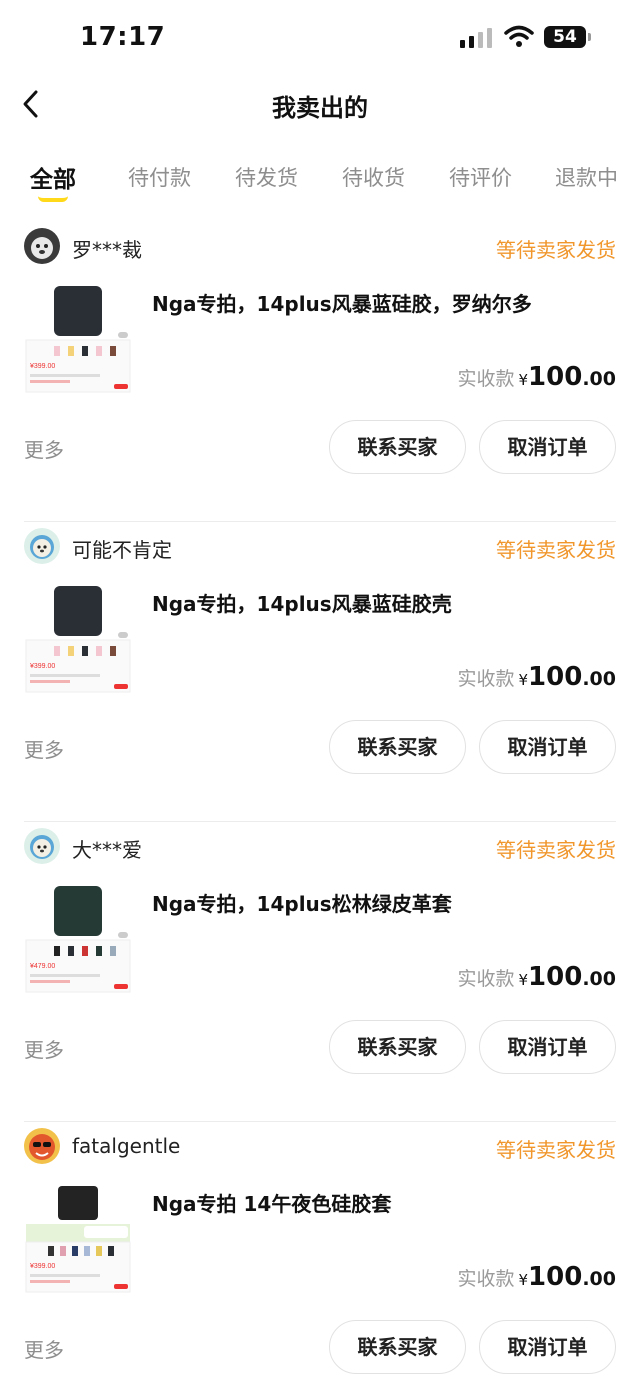  Describe the element at coordinates (586, 177) in the screenshot. I see `tab-refunding: 退款中` at that location.